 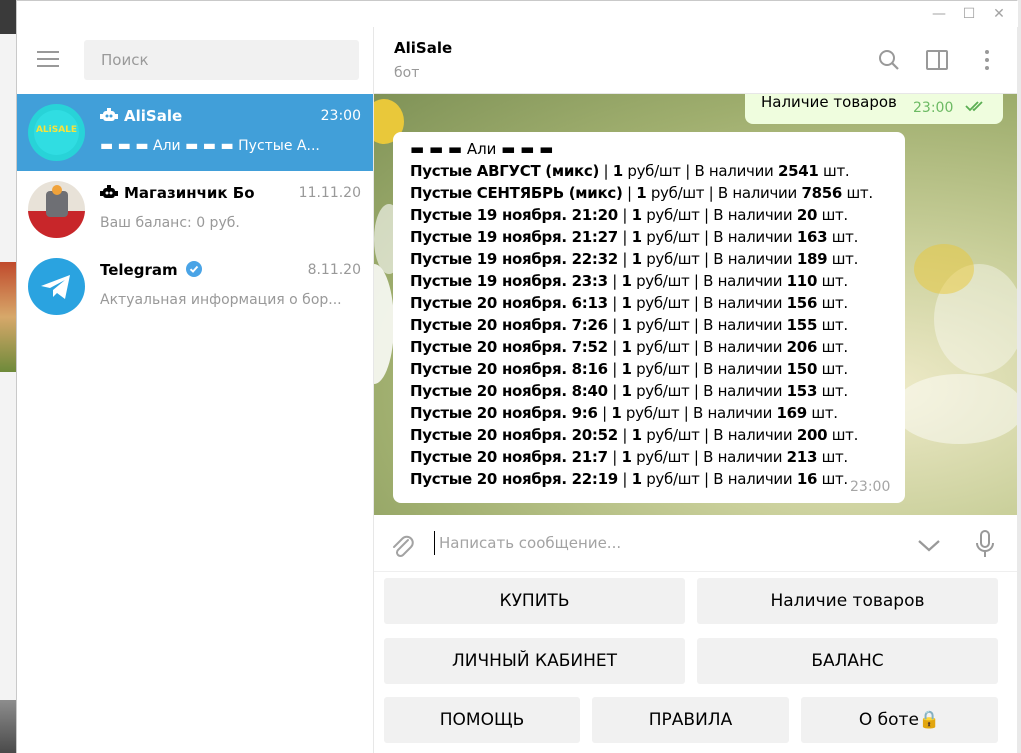 What do you see at coordinates (402, 545) in the screenshot?
I see `paperclip-icon` at bounding box center [402, 545].